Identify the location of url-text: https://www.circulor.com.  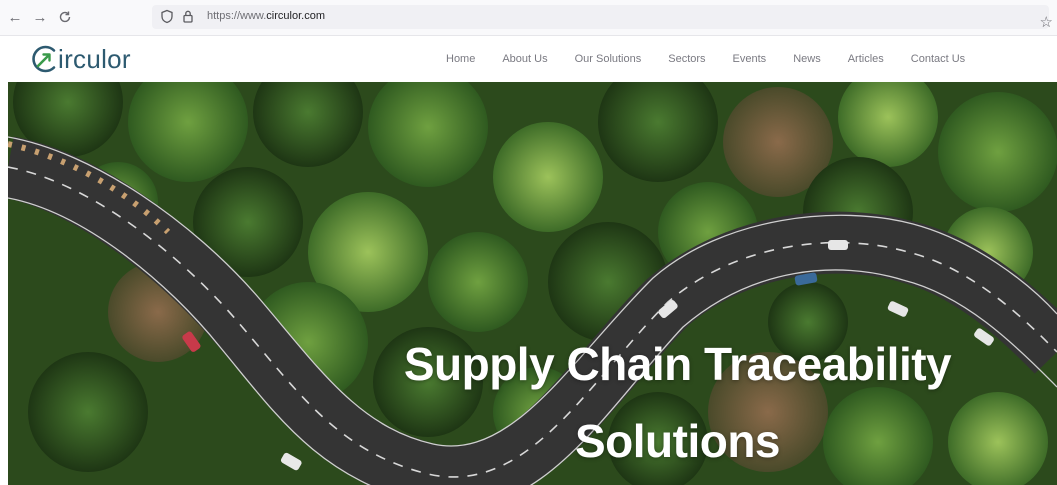
(266, 16).